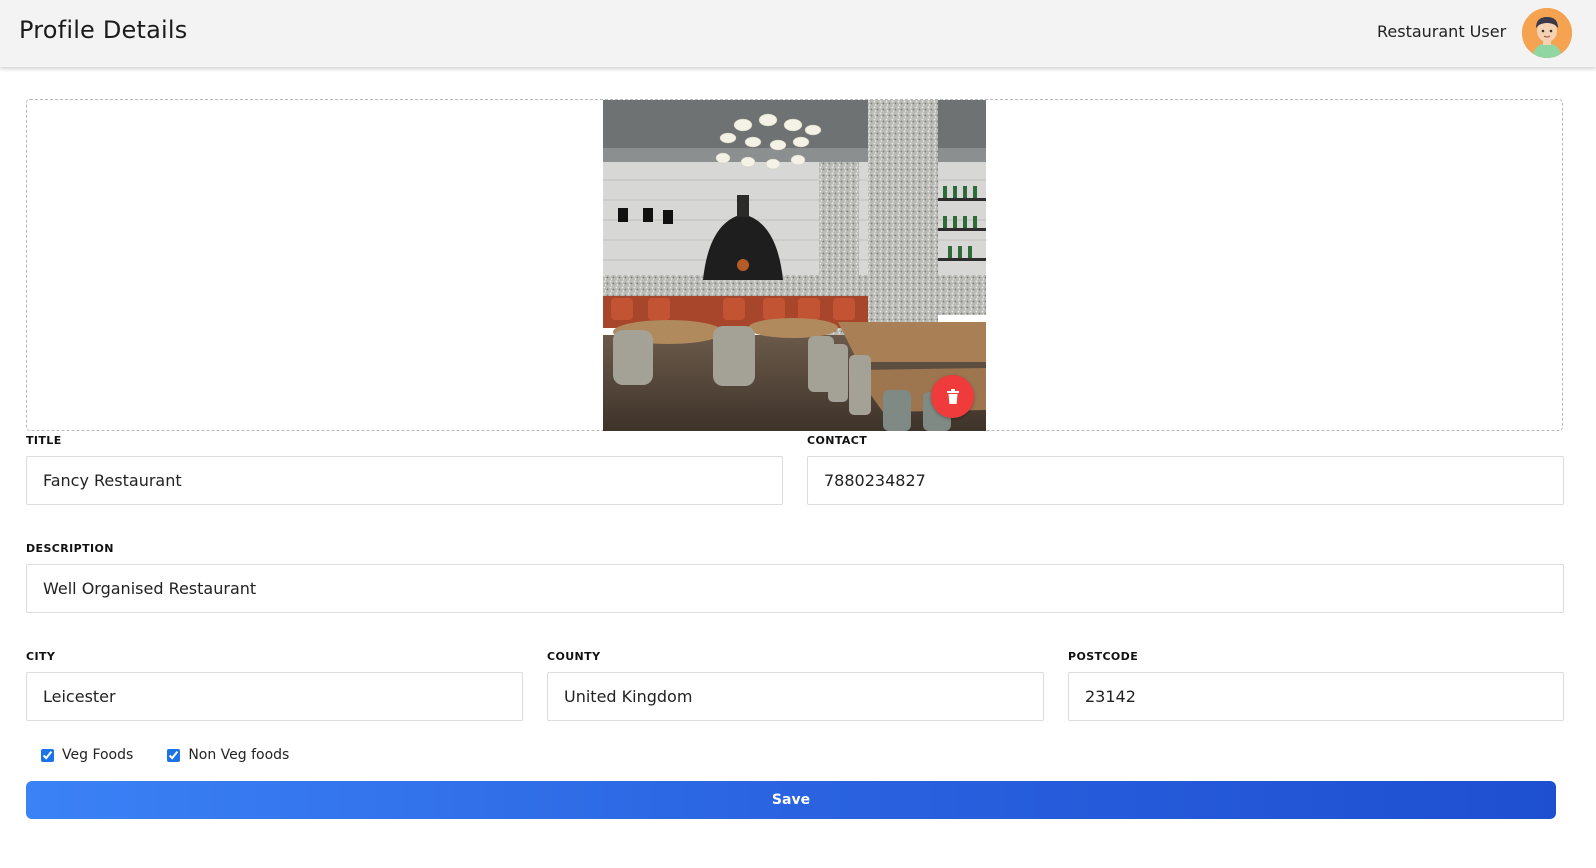 The image size is (1596, 868). What do you see at coordinates (1441, 31) in the screenshot?
I see `user-name: Restaurant User` at bounding box center [1441, 31].